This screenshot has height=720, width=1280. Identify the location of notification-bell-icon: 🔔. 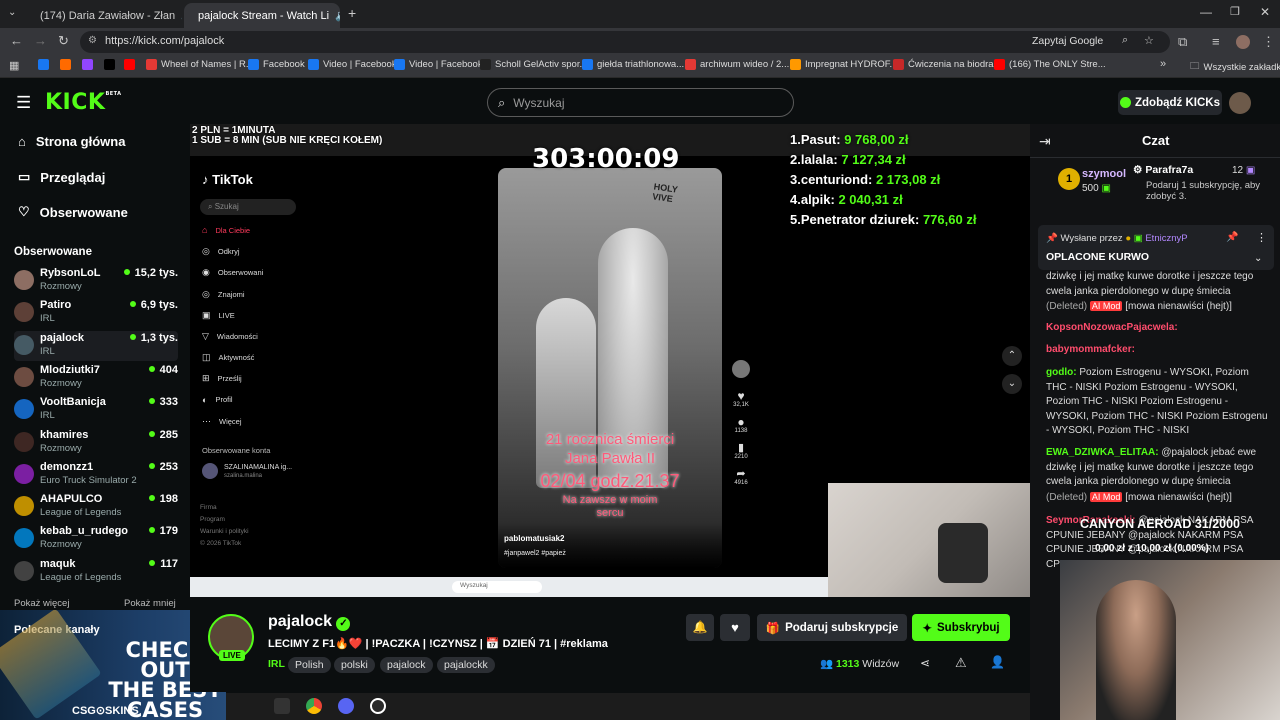
(700, 627).